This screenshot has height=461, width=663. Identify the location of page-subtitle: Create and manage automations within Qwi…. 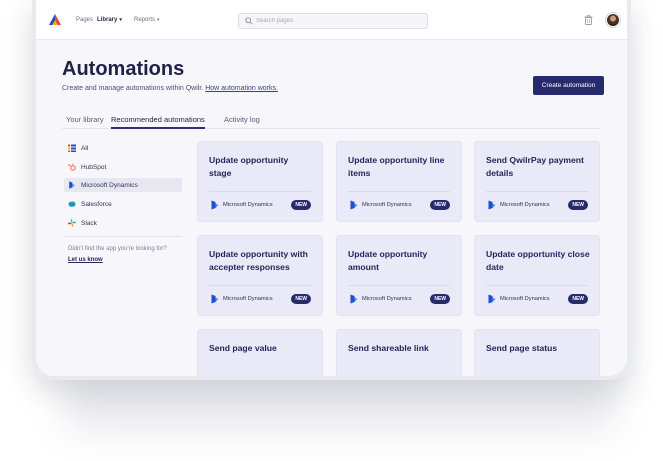
(170, 88).